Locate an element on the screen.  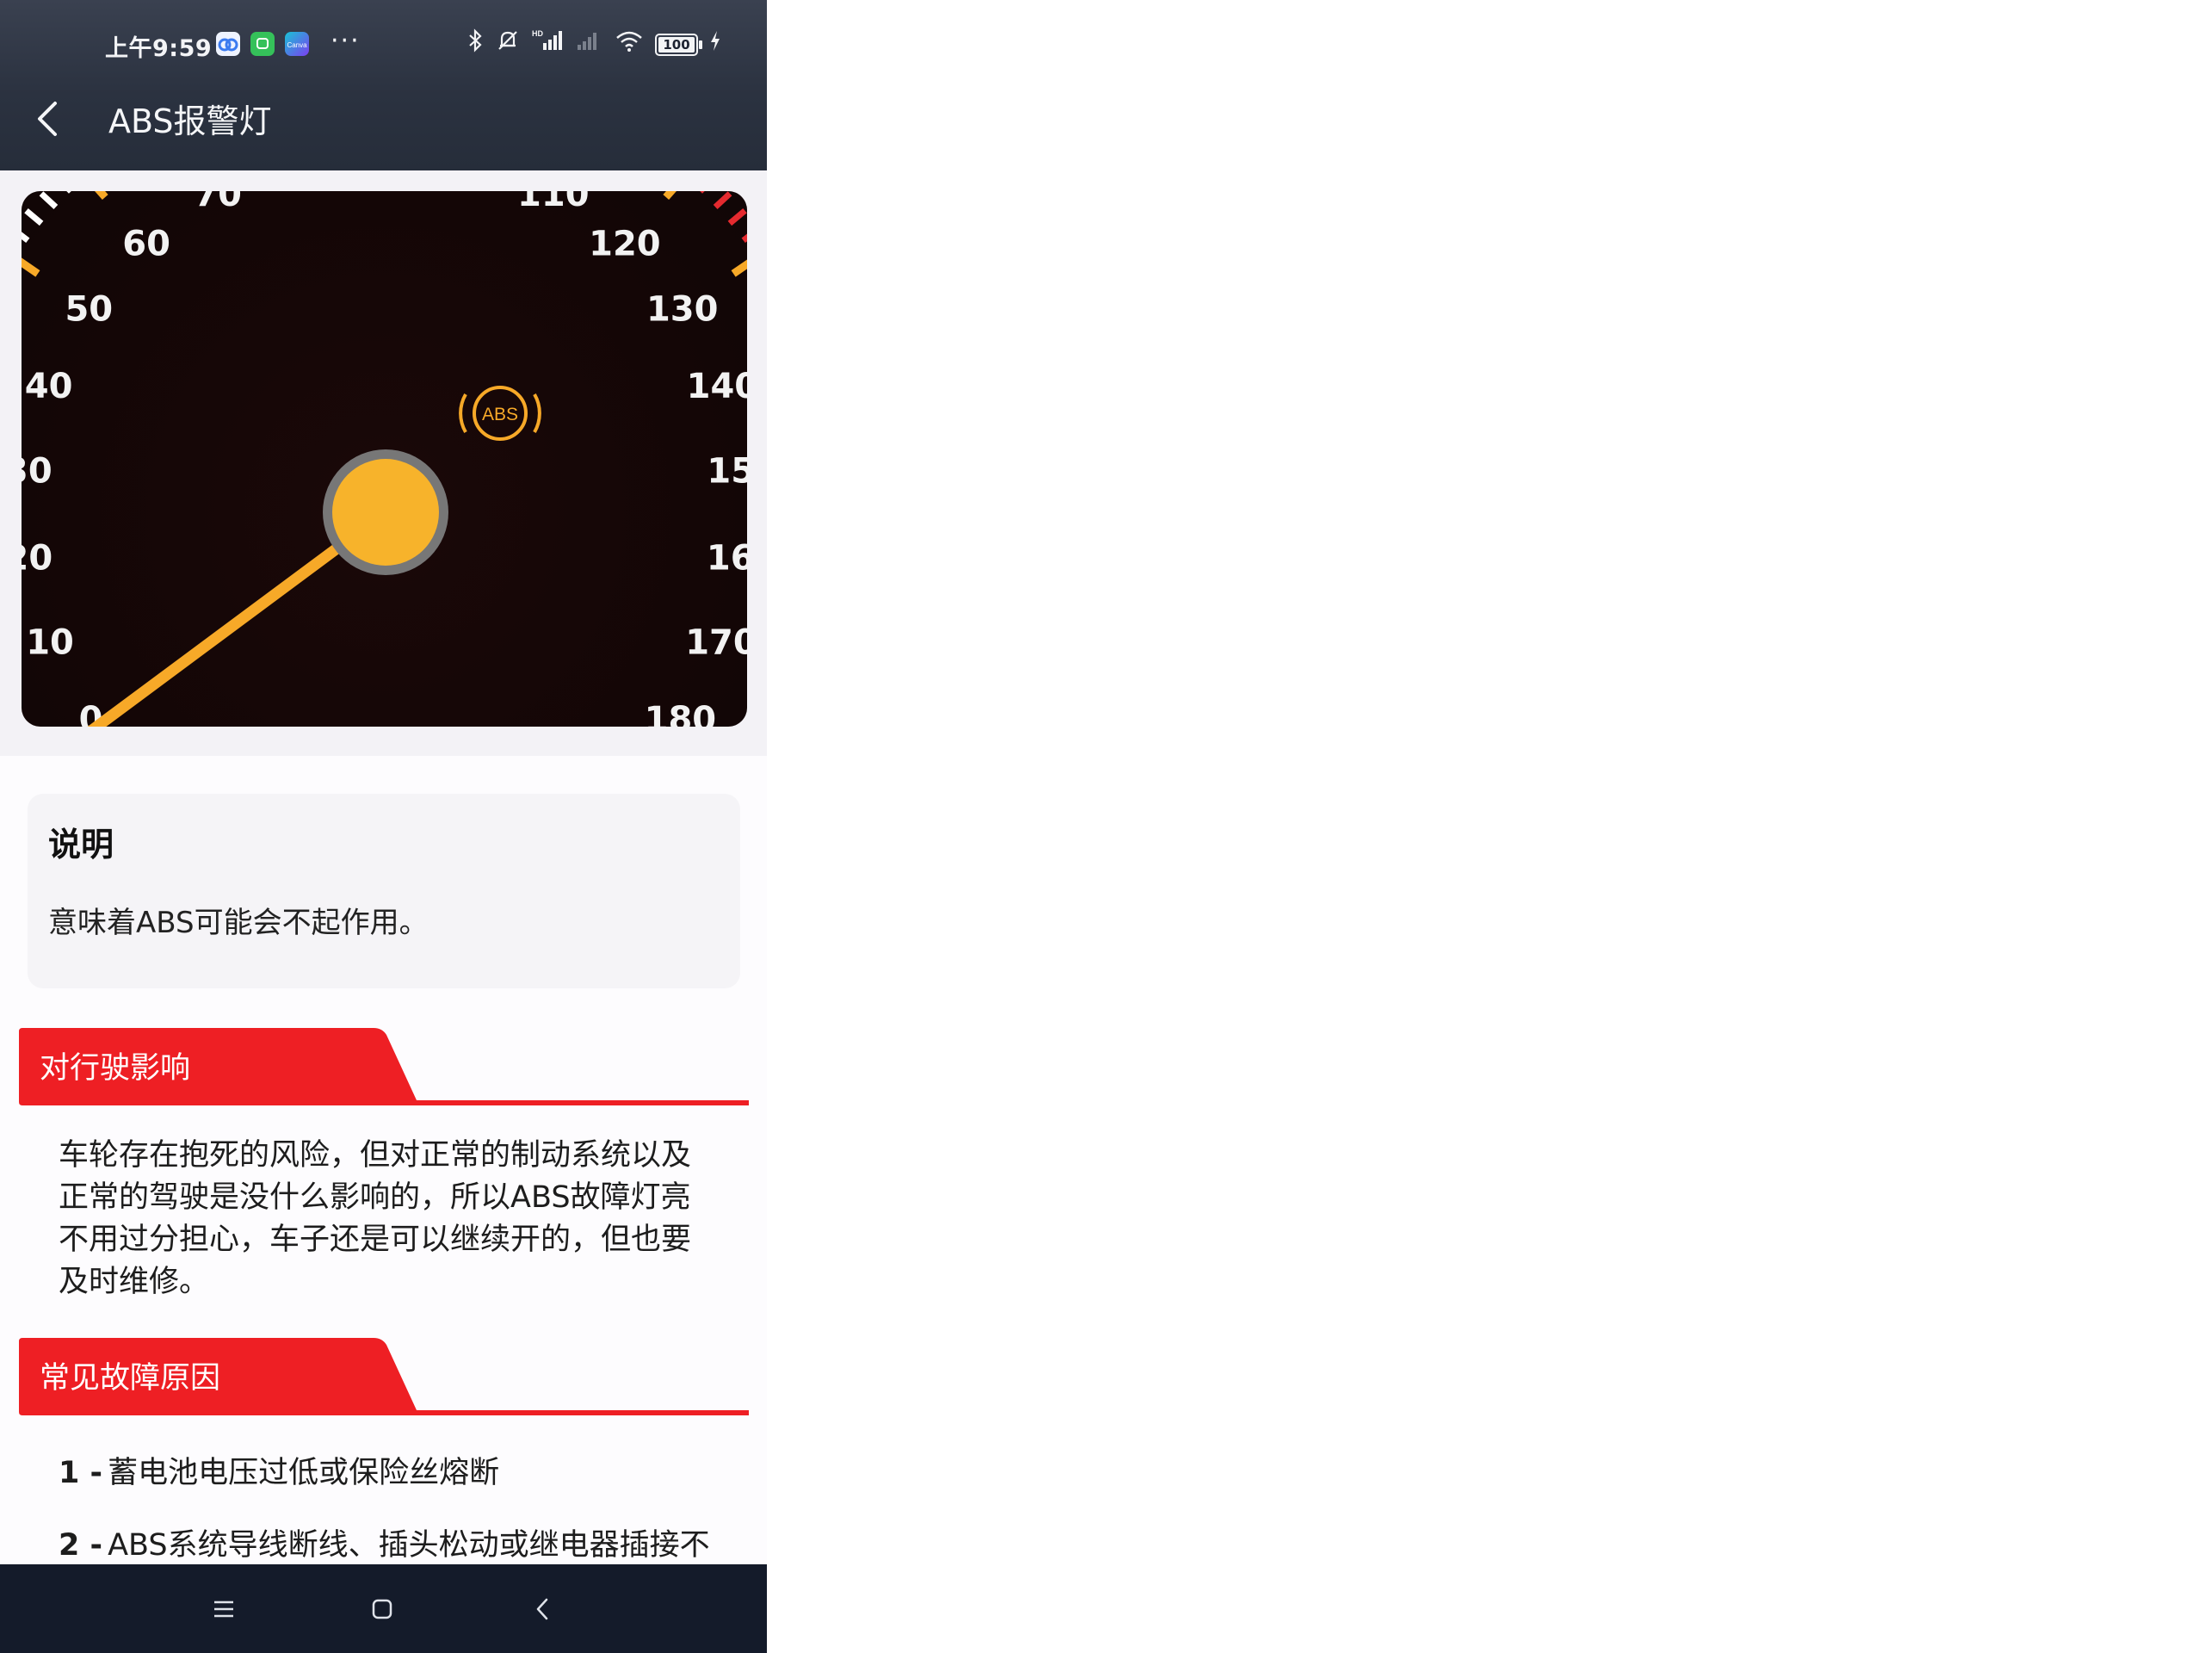
causes-heading: 常见故障原因 is located at coordinates (131, 1378).